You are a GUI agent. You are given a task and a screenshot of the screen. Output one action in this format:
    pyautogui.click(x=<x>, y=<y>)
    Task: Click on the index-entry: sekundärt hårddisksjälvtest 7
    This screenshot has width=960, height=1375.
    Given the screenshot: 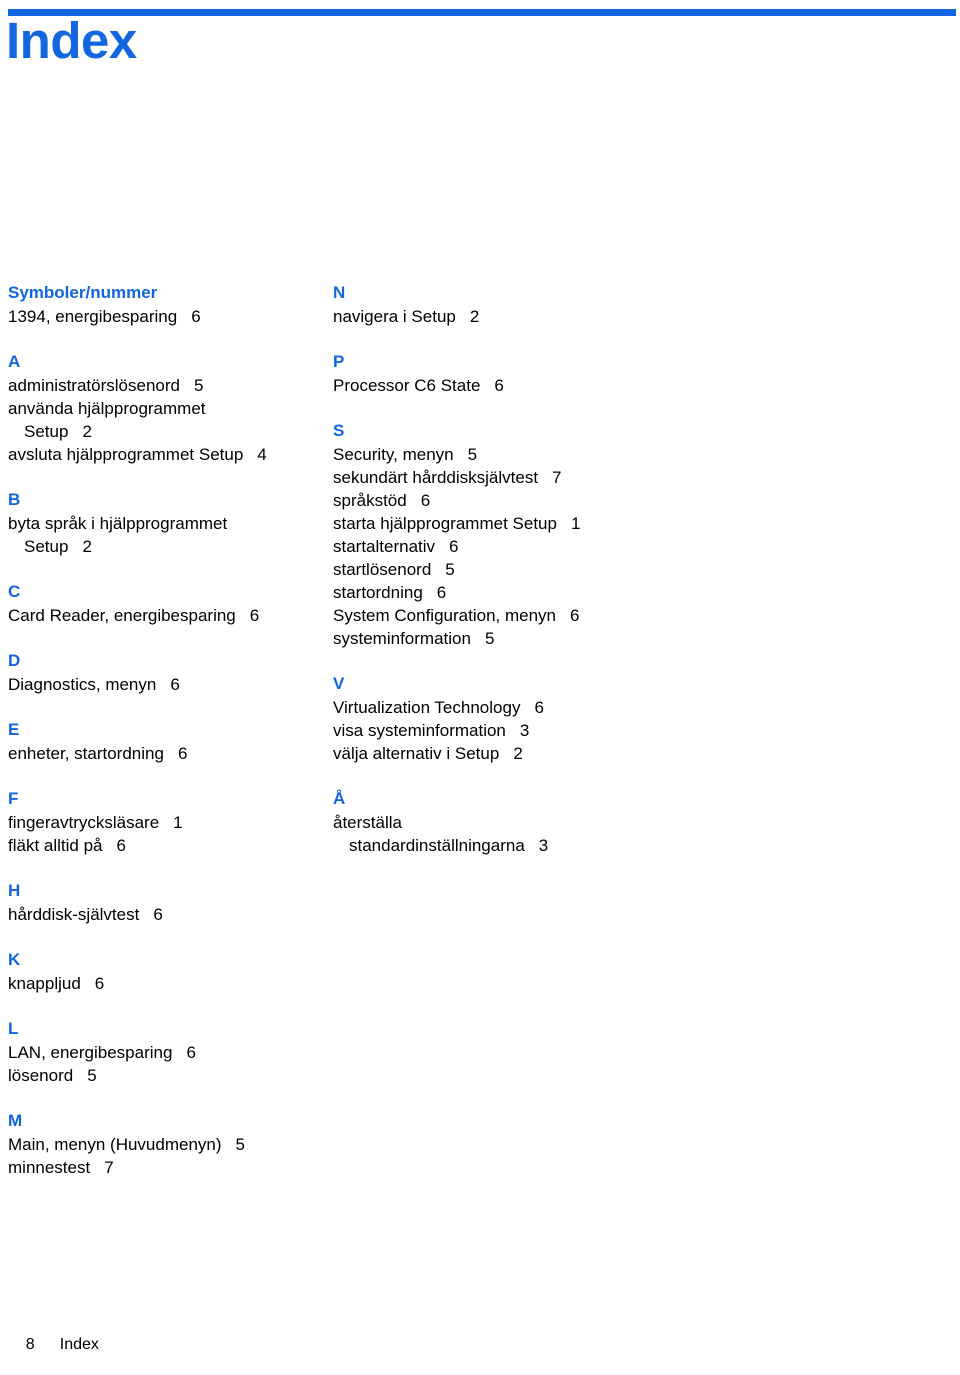 What is the action you would take?
    pyautogui.click(x=493, y=477)
    